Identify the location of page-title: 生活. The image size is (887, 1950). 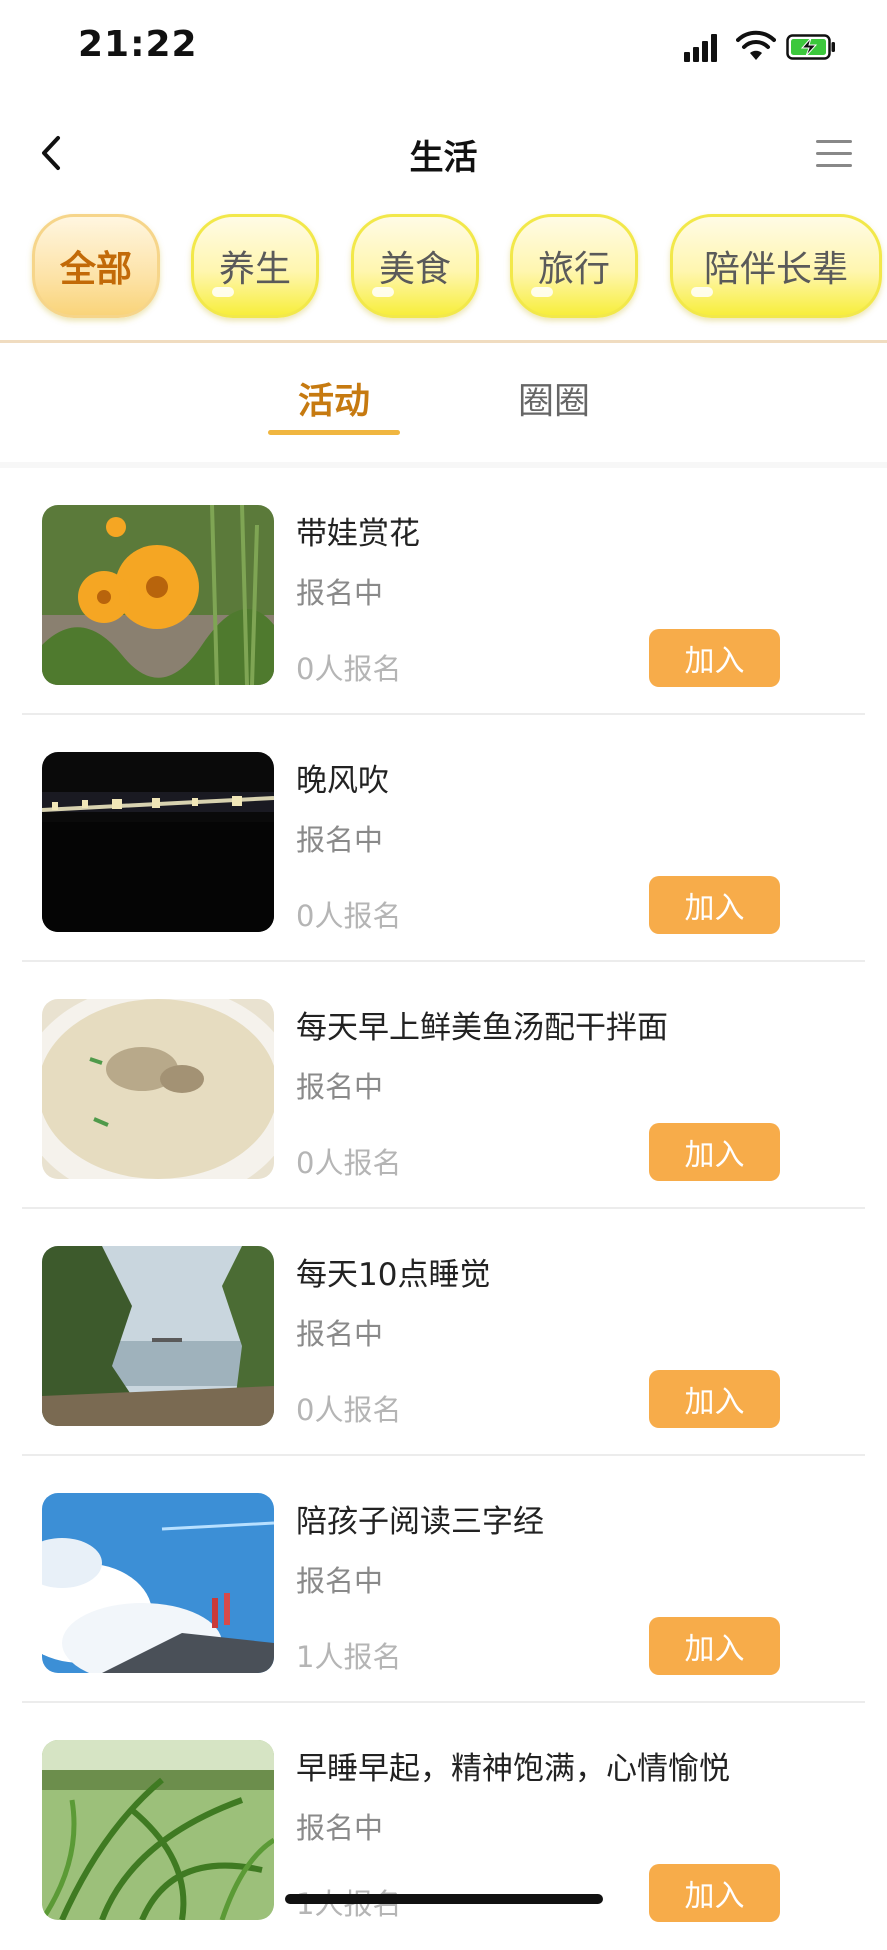
(443, 158).